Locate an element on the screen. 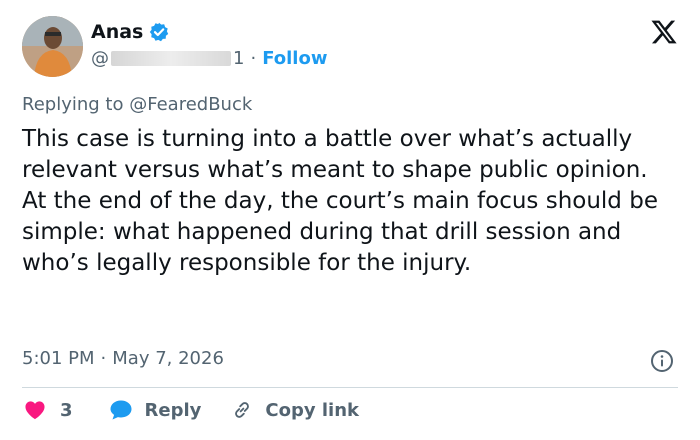 The image size is (700, 440). heart-icon is located at coordinates (35, 410).